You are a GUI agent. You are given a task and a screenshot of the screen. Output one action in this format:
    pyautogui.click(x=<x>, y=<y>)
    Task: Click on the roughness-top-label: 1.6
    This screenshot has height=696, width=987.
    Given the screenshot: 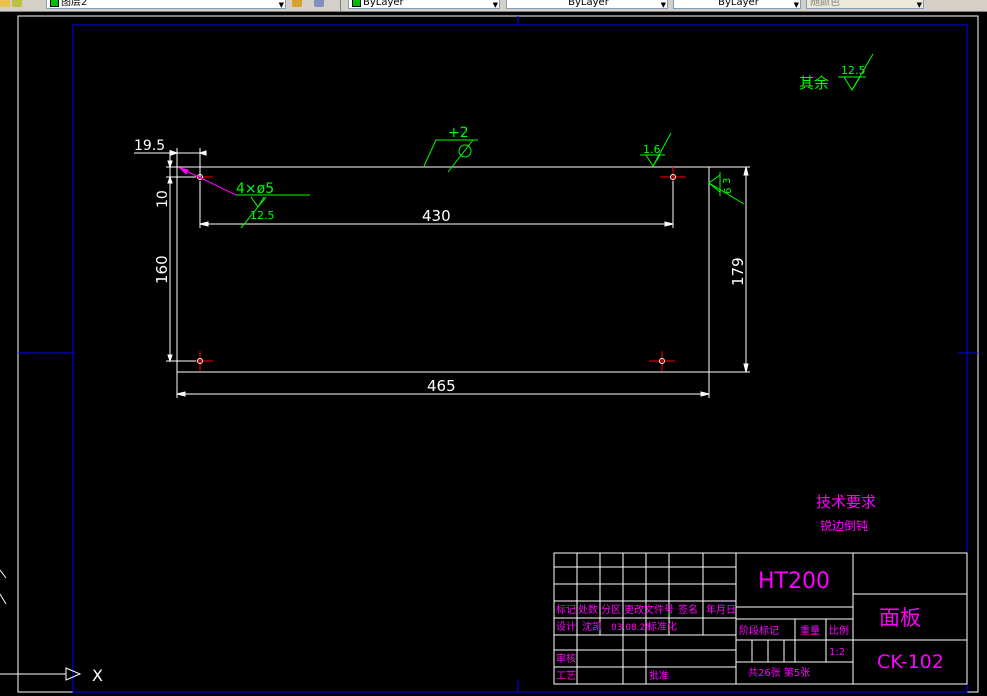 What is the action you would take?
    pyautogui.click(x=652, y=149)
    